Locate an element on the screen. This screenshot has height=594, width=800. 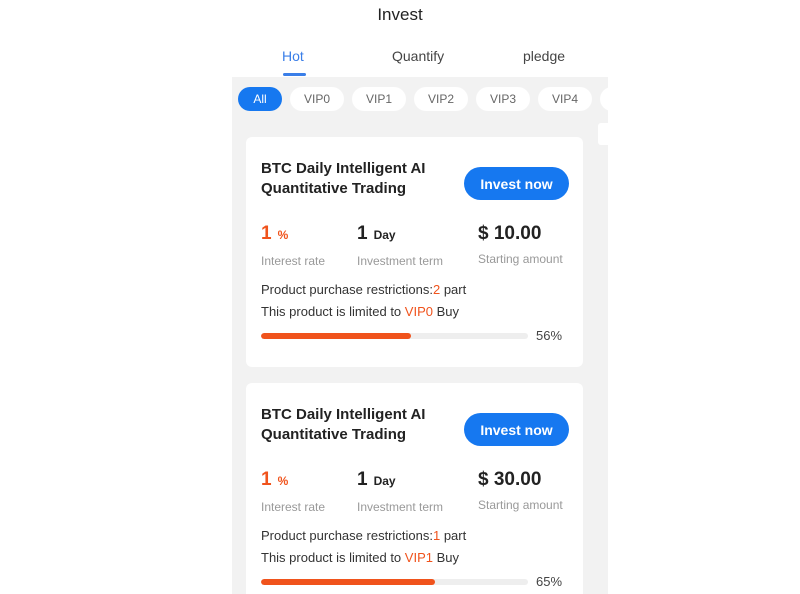
vip-limit: This product is limited to VIP1 Buy is located at coordinates (360, 557).